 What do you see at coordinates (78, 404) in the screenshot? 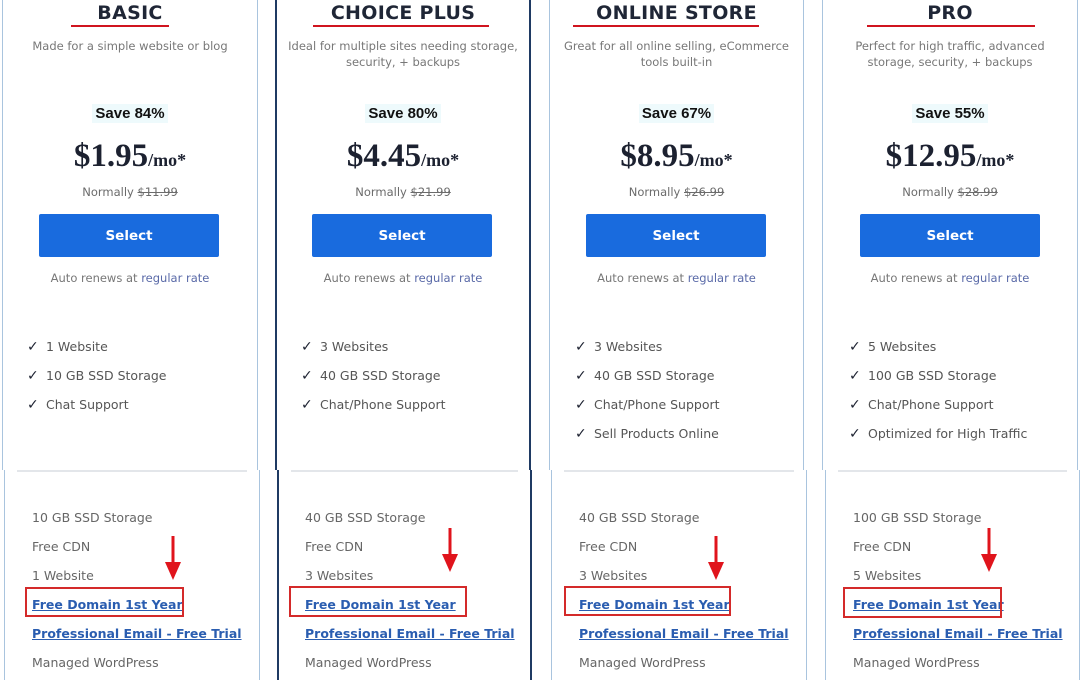
I see `feature-item: ✓ Chat Support` at bounding box center [78, 404].